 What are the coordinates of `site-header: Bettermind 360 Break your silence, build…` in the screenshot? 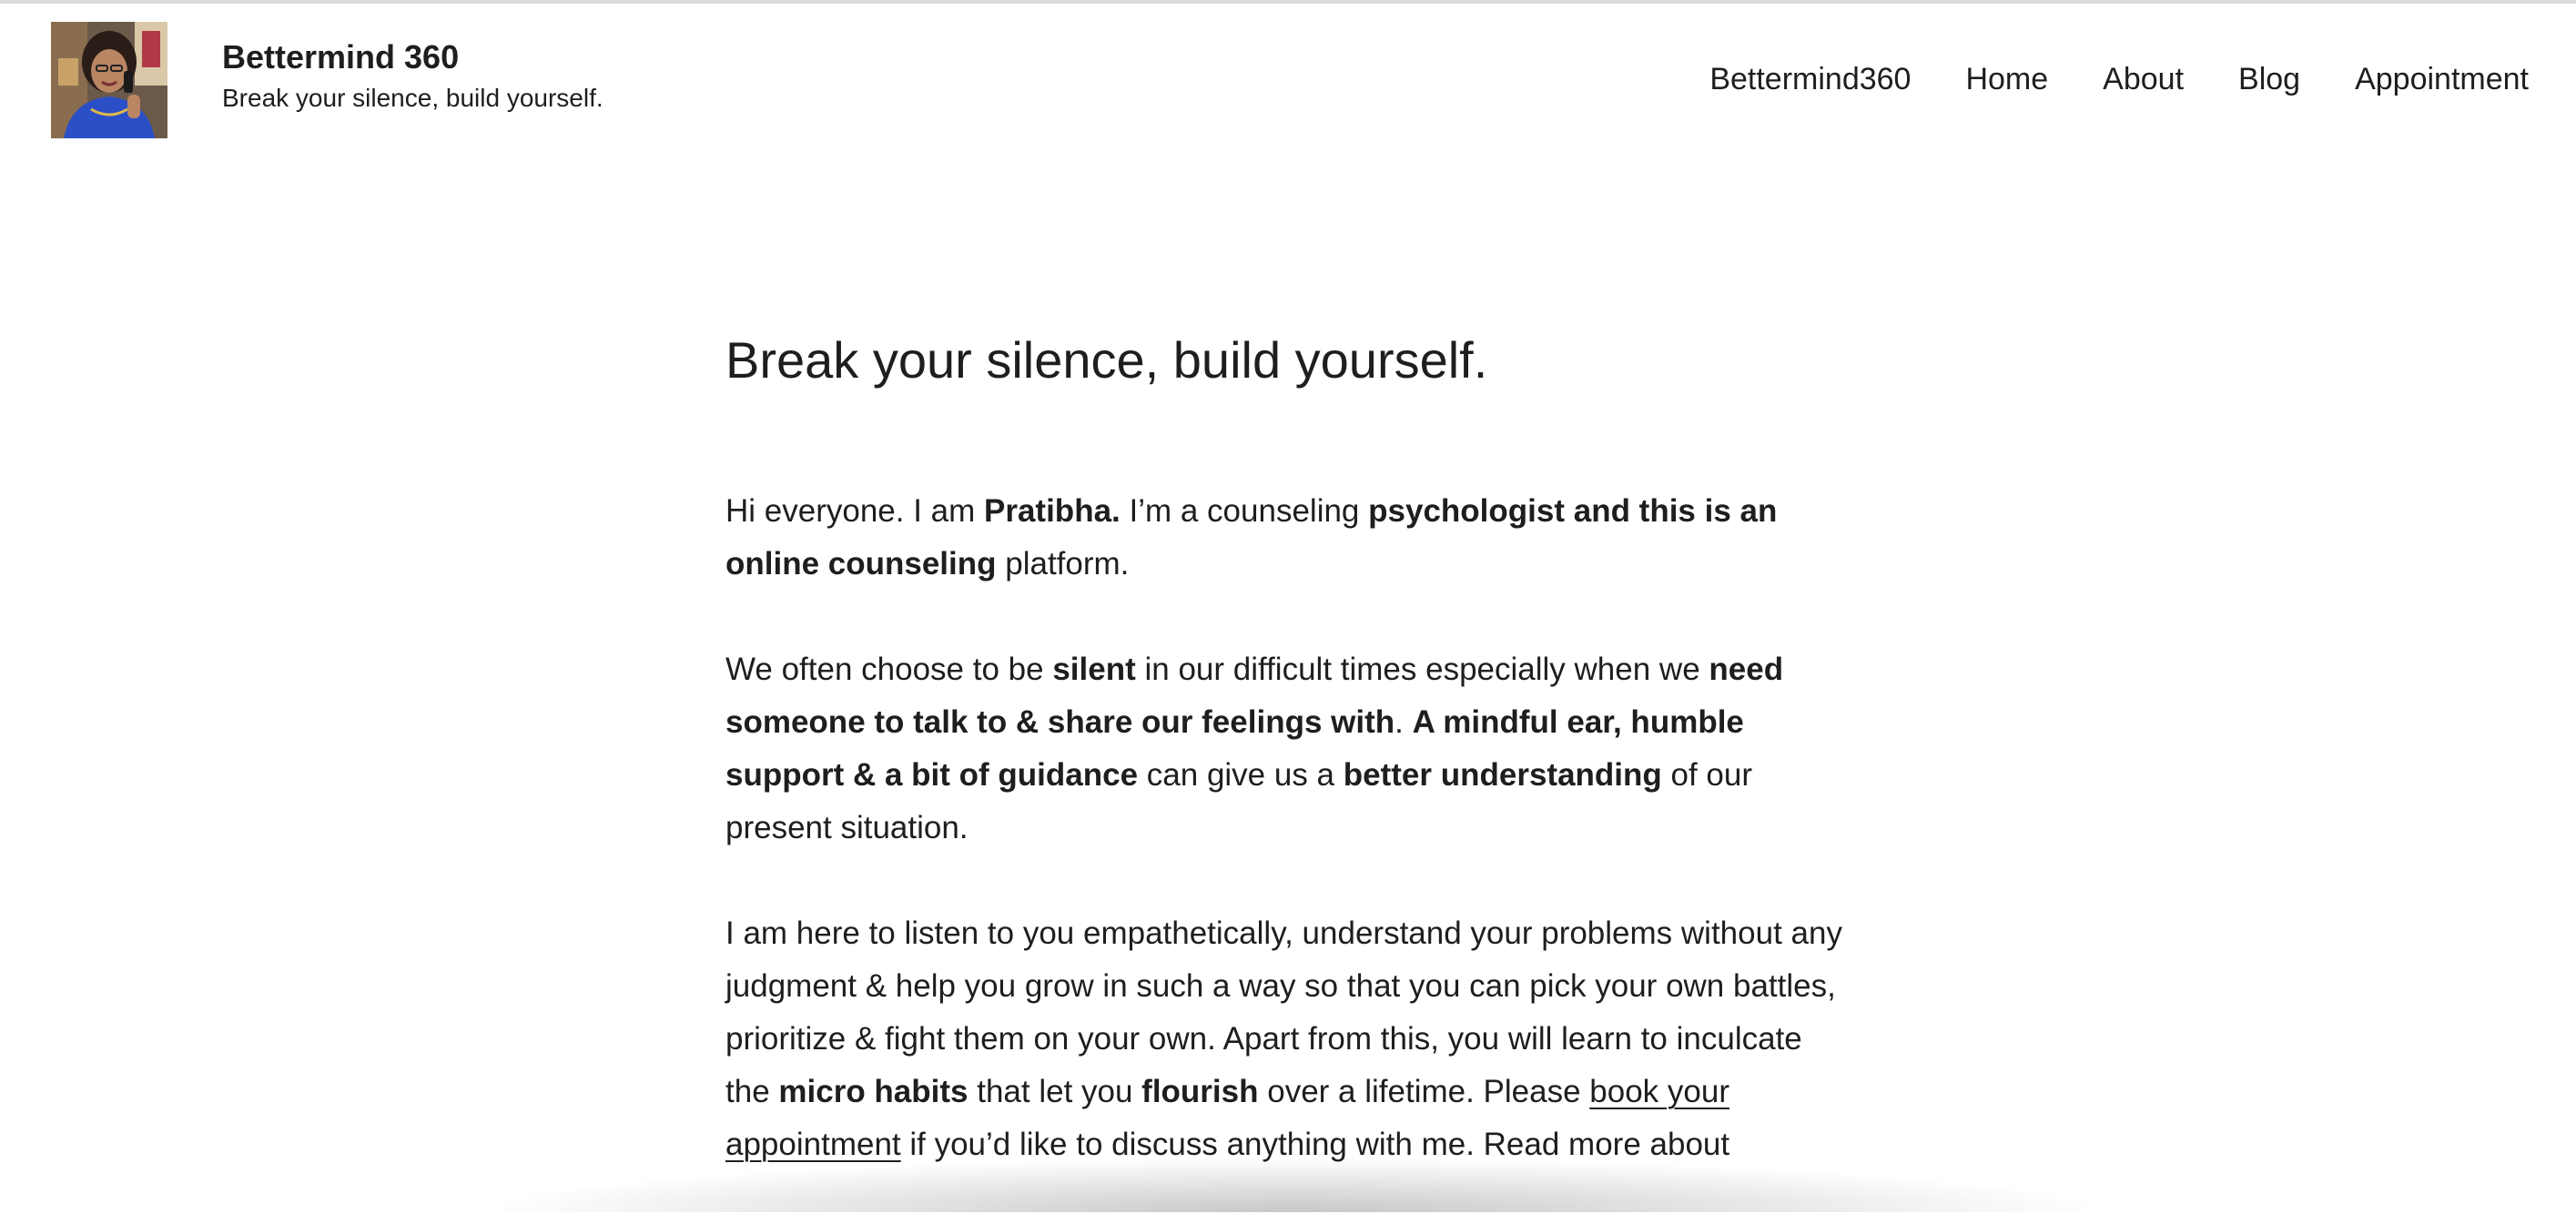 It's located at (1288, 81).